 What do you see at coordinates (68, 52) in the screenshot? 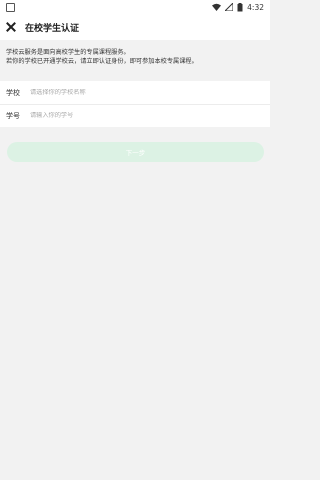
I see `info-line-1: 学校云服务是面向高校学生的专属课程服务。` at bounding box center [68, 52].